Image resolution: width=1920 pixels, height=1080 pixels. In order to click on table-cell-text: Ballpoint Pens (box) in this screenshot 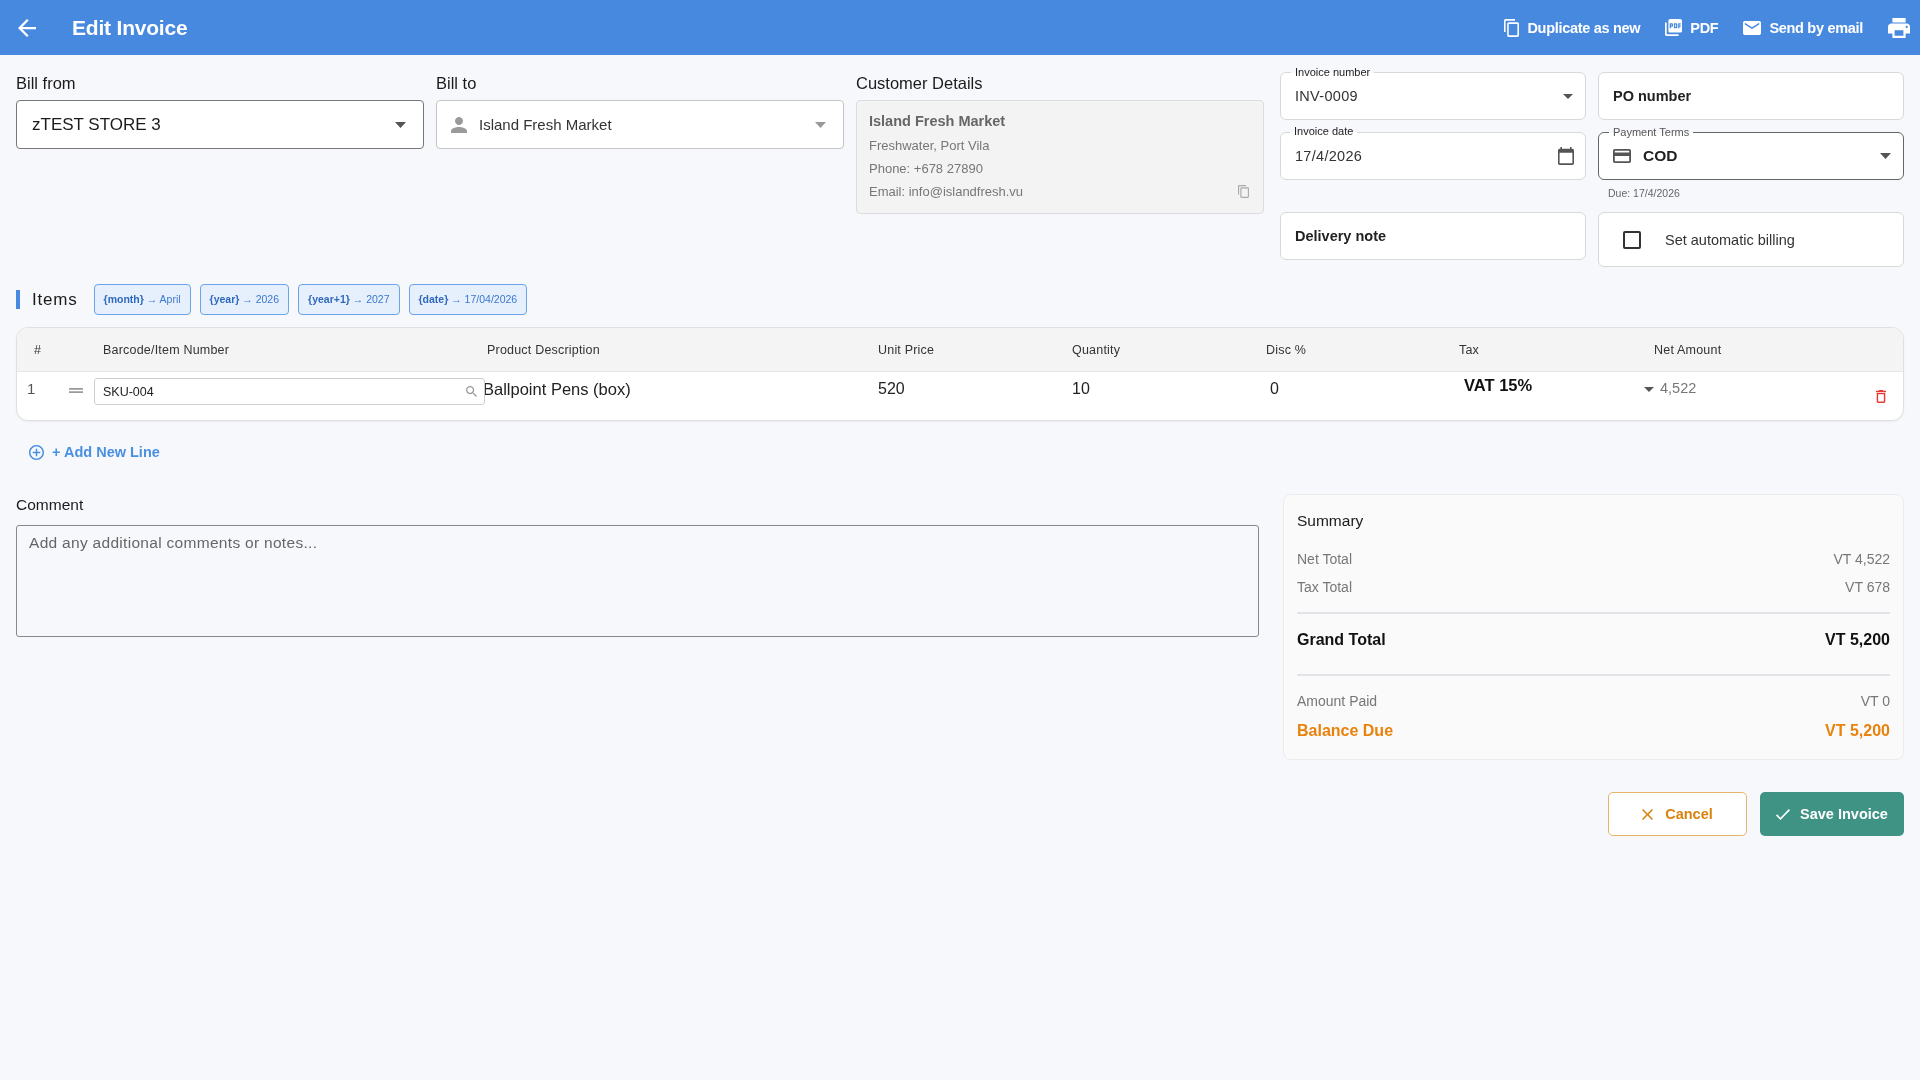, I will do `click(557, 389)`.